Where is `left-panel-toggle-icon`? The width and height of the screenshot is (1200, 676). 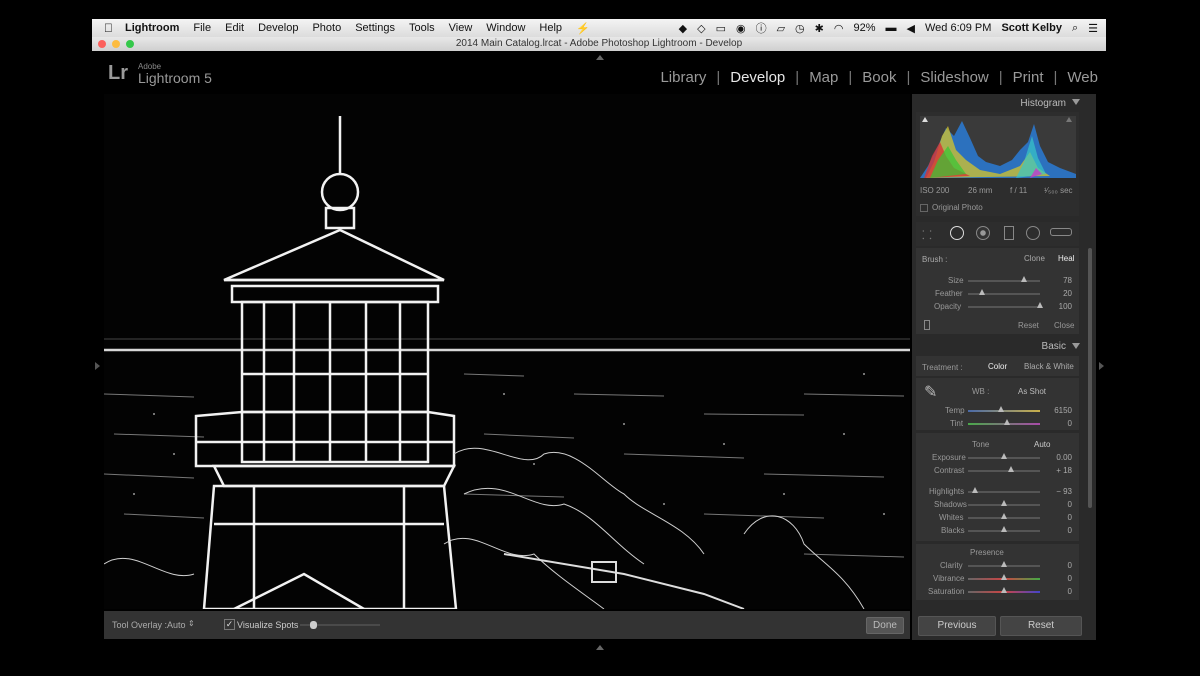
left-panel-toggle-icon is located at coordinates (97, 366).